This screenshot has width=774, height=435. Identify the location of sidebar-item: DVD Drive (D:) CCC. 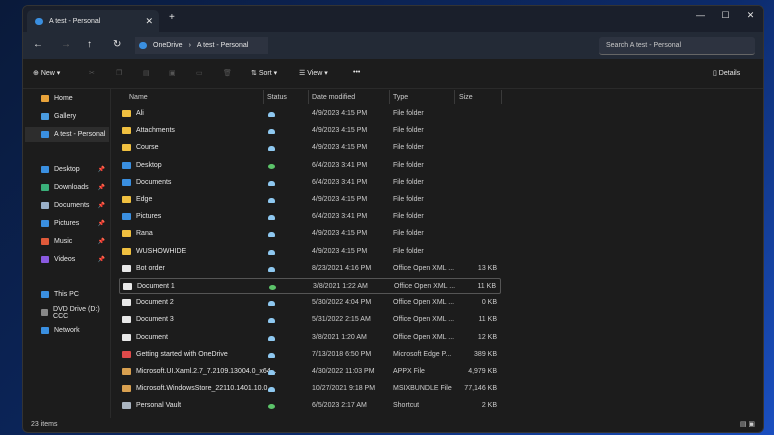
(75, 312).